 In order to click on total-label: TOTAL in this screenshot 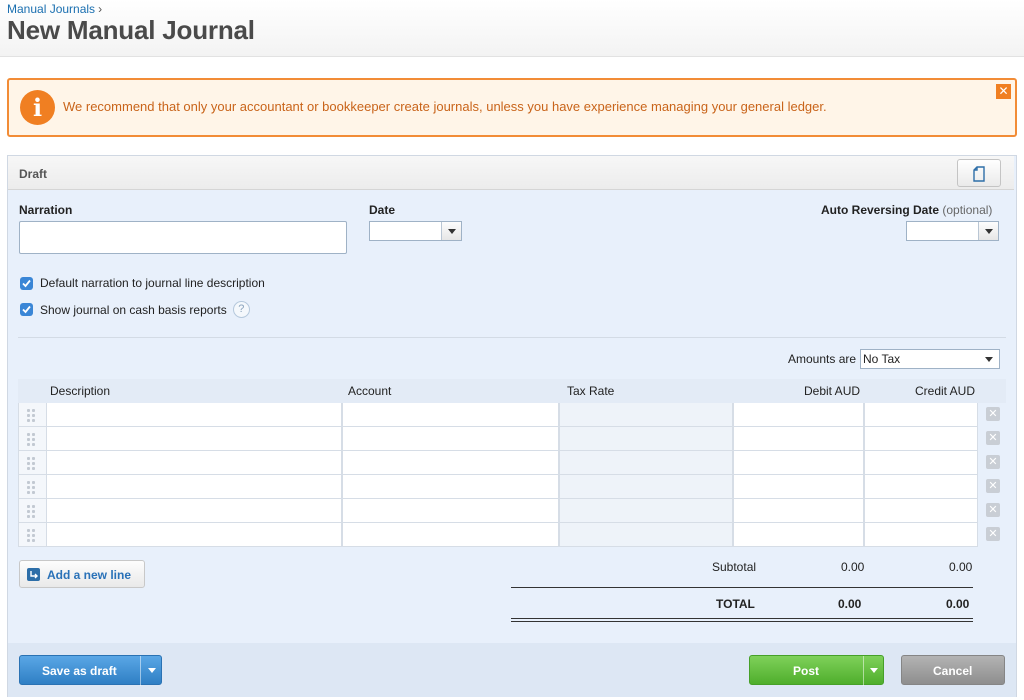, I will do `click(735, 604)`.